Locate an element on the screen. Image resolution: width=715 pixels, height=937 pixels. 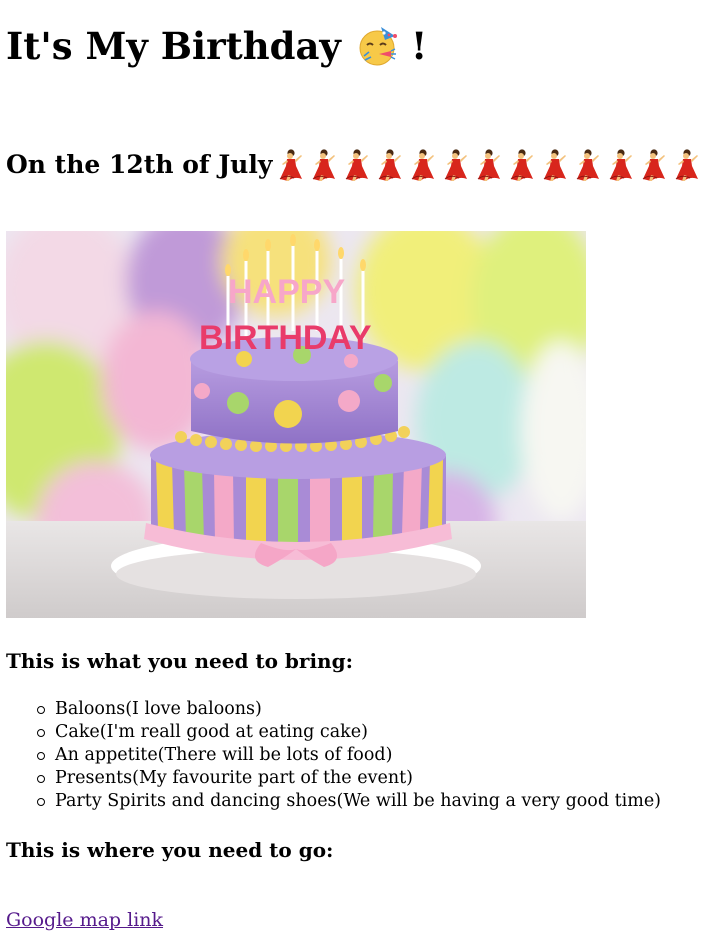
bring-heading: This is what you need to bring: is located at coordinates (179, 661).